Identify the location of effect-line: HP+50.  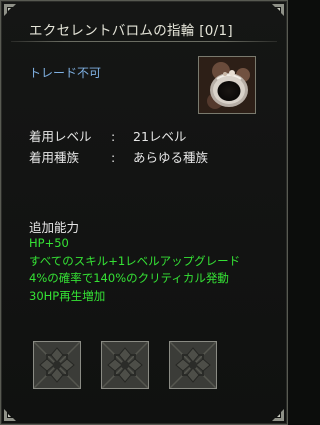
(49, 243).